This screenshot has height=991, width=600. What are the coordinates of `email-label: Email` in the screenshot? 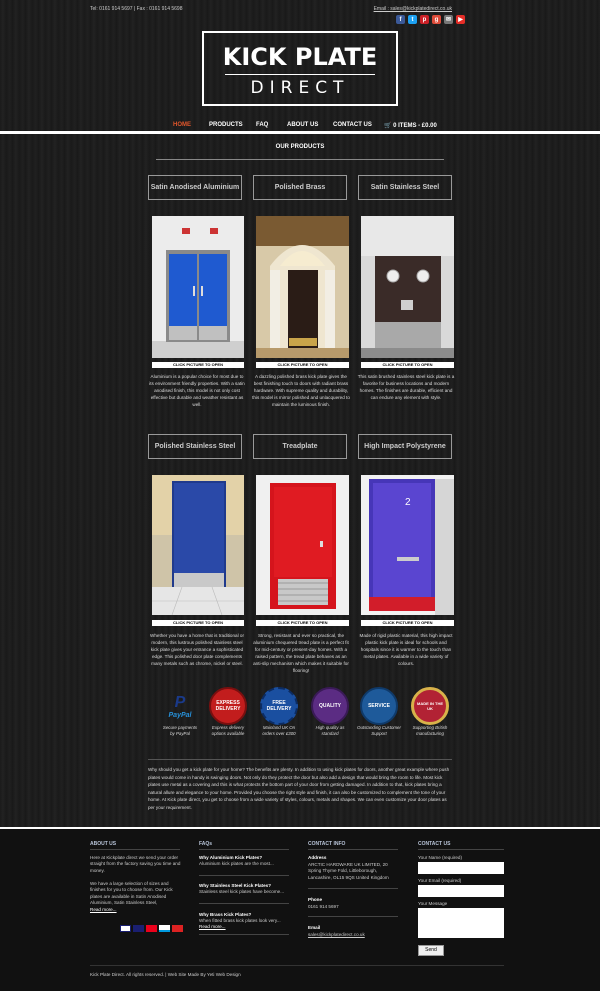 It's located at (314, 927).